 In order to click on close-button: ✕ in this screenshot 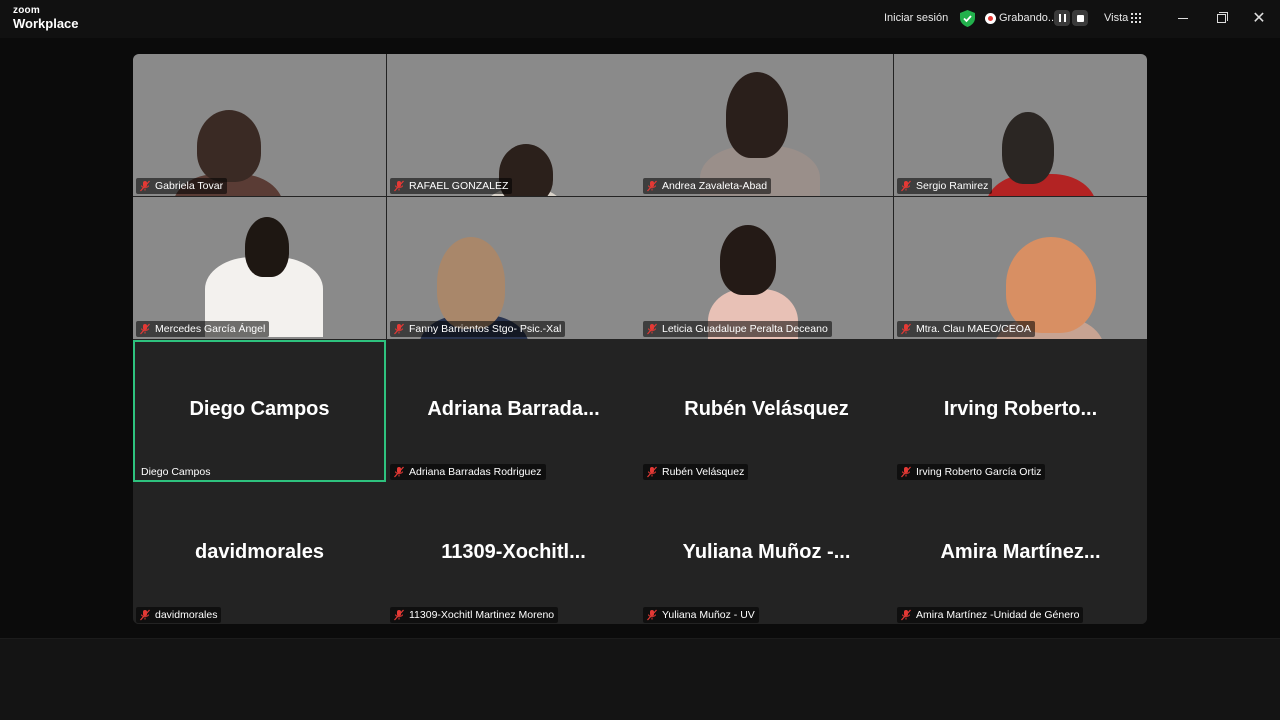, I will do `click(1259, 18)`.